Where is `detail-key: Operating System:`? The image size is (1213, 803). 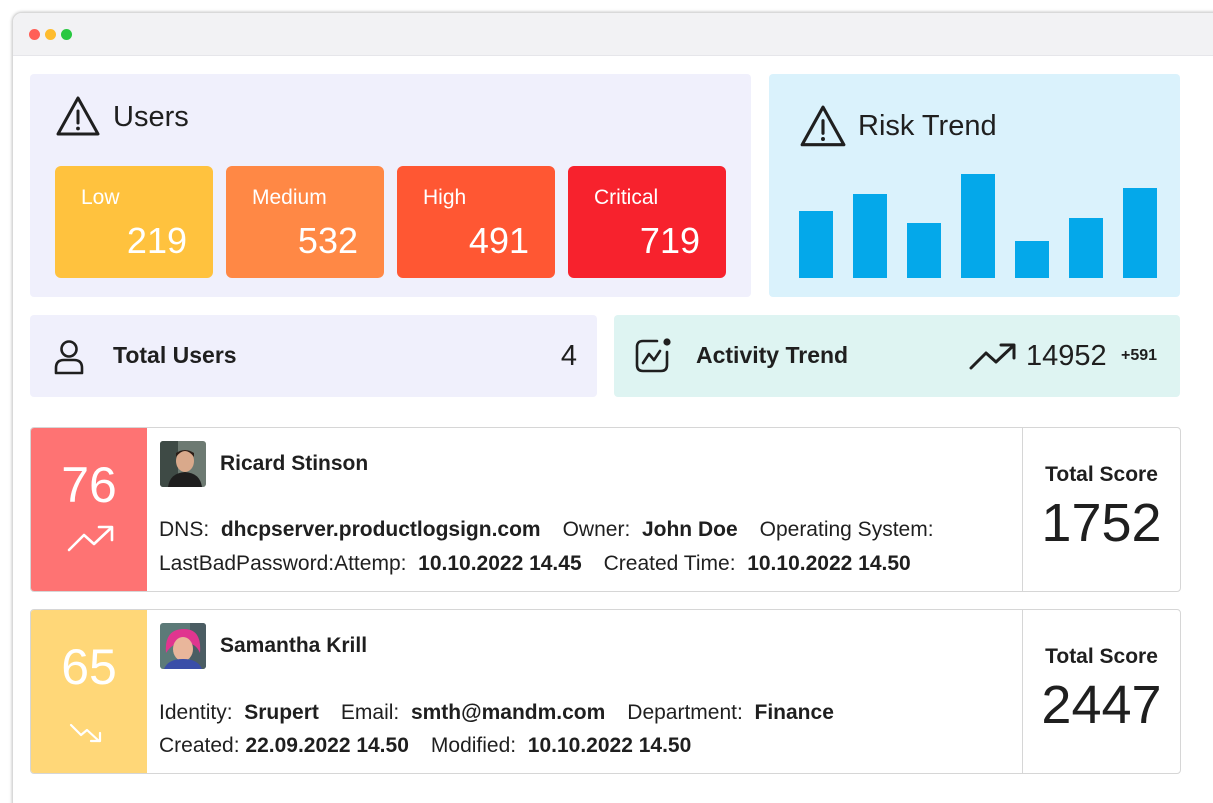 detail-key: Operating System: is located at coordinates (846, 529).